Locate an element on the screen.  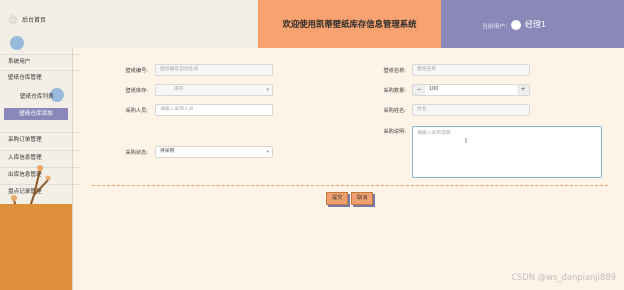
current-user-label: 当前用户: is located at coordinates (495, 27).